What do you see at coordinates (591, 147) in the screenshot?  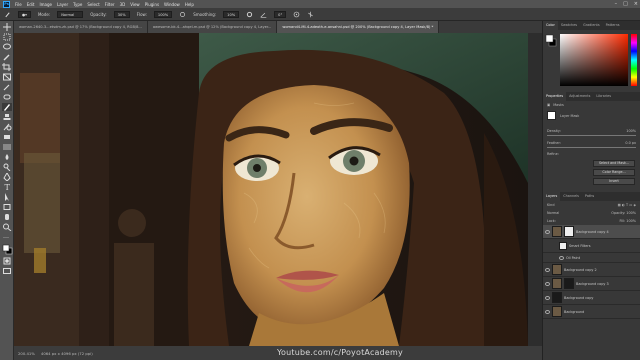 I see `feather-slider` at bounding box center [591, 147].